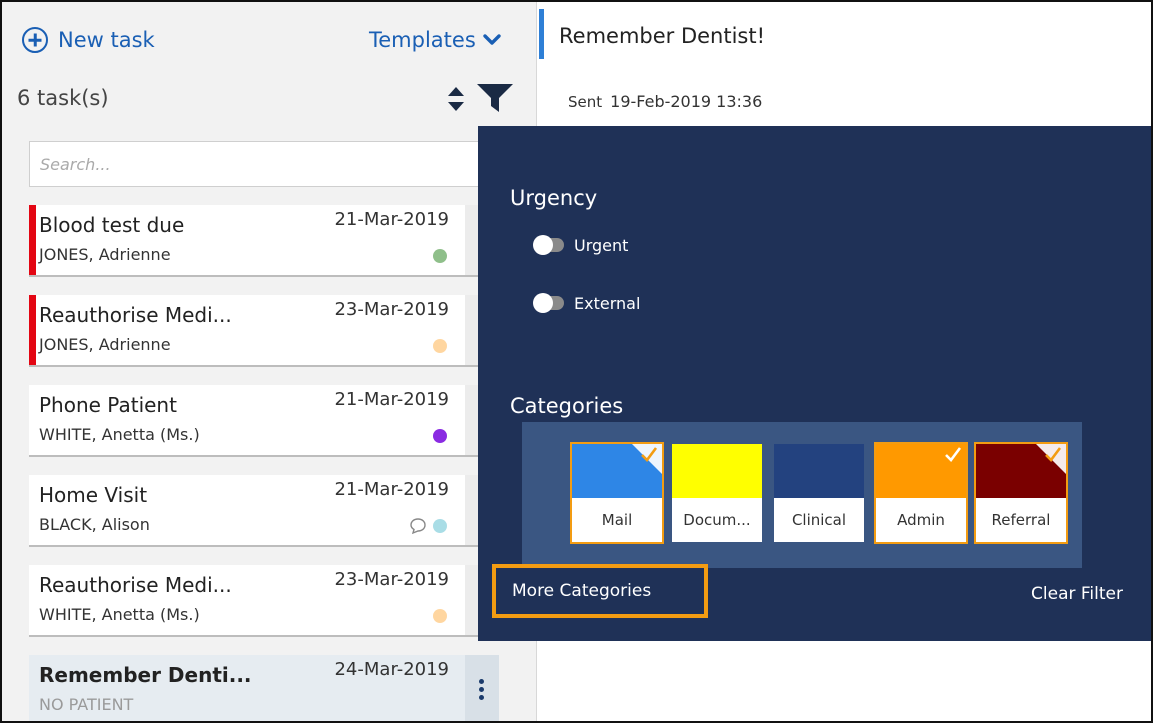 The height and width of the screenshot is (723, 1153). Describe the element at coordinates (418, 526) in the screenshot. I see `comment-icon` at that location.